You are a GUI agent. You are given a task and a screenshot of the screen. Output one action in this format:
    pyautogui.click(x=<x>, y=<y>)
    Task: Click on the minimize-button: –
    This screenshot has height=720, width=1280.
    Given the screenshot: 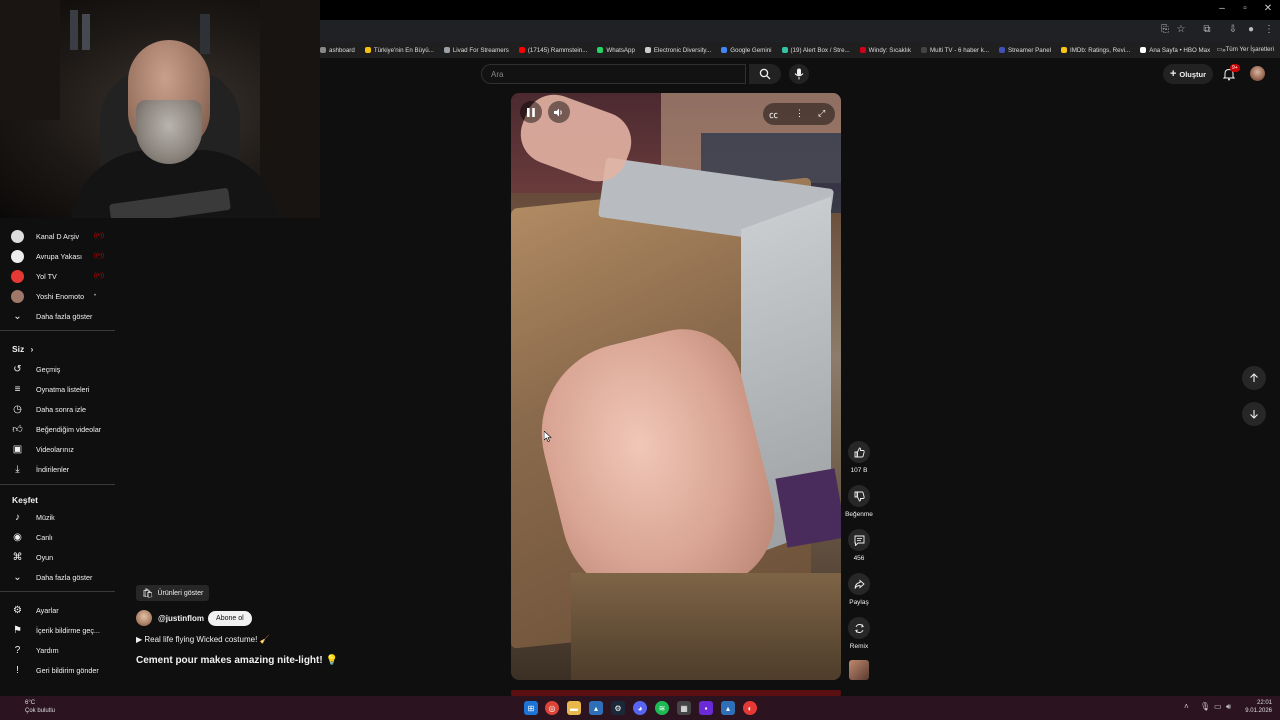 What is the action you would take?
    pyautogui.click(x=1222, y=8)
    